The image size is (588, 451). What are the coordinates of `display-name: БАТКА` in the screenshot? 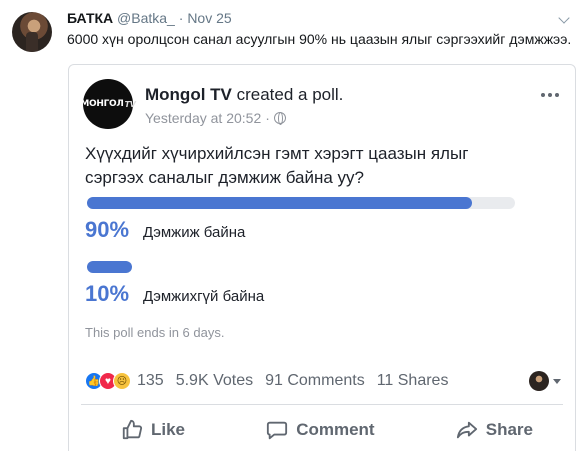 It's located at (90, 18).